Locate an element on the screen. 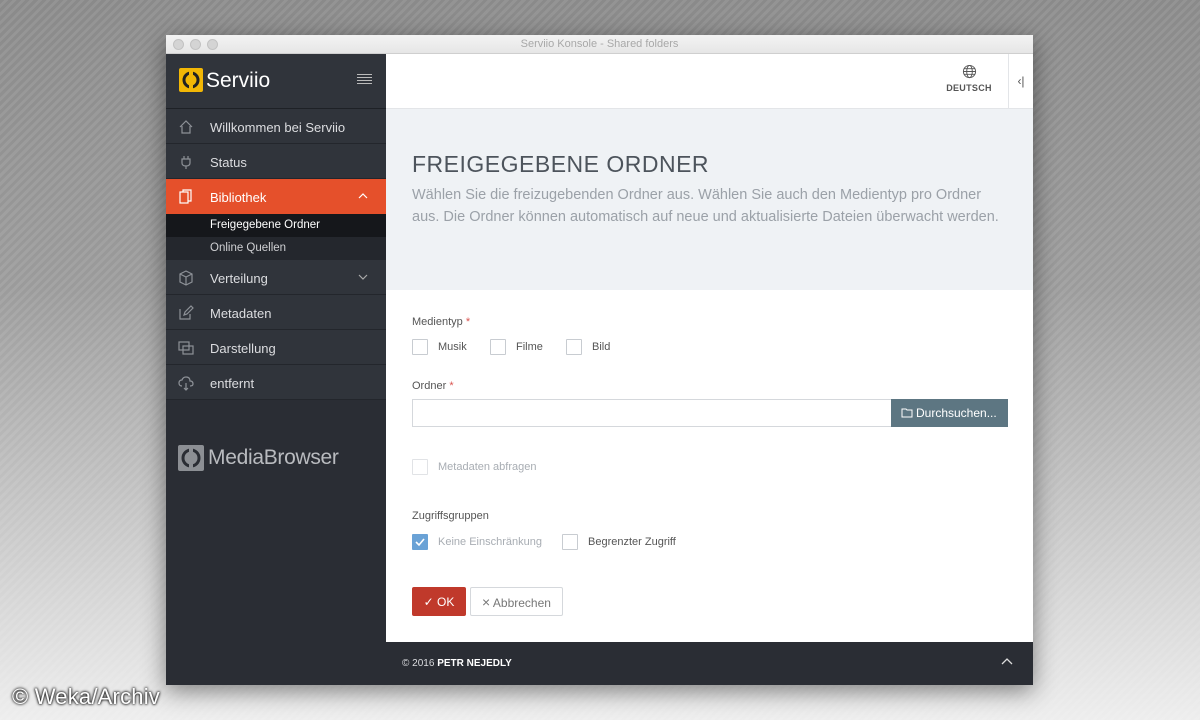 Image resolution: width=1200 pixels, height=720 pixels. check-icon is located at coordinates (420, 542).